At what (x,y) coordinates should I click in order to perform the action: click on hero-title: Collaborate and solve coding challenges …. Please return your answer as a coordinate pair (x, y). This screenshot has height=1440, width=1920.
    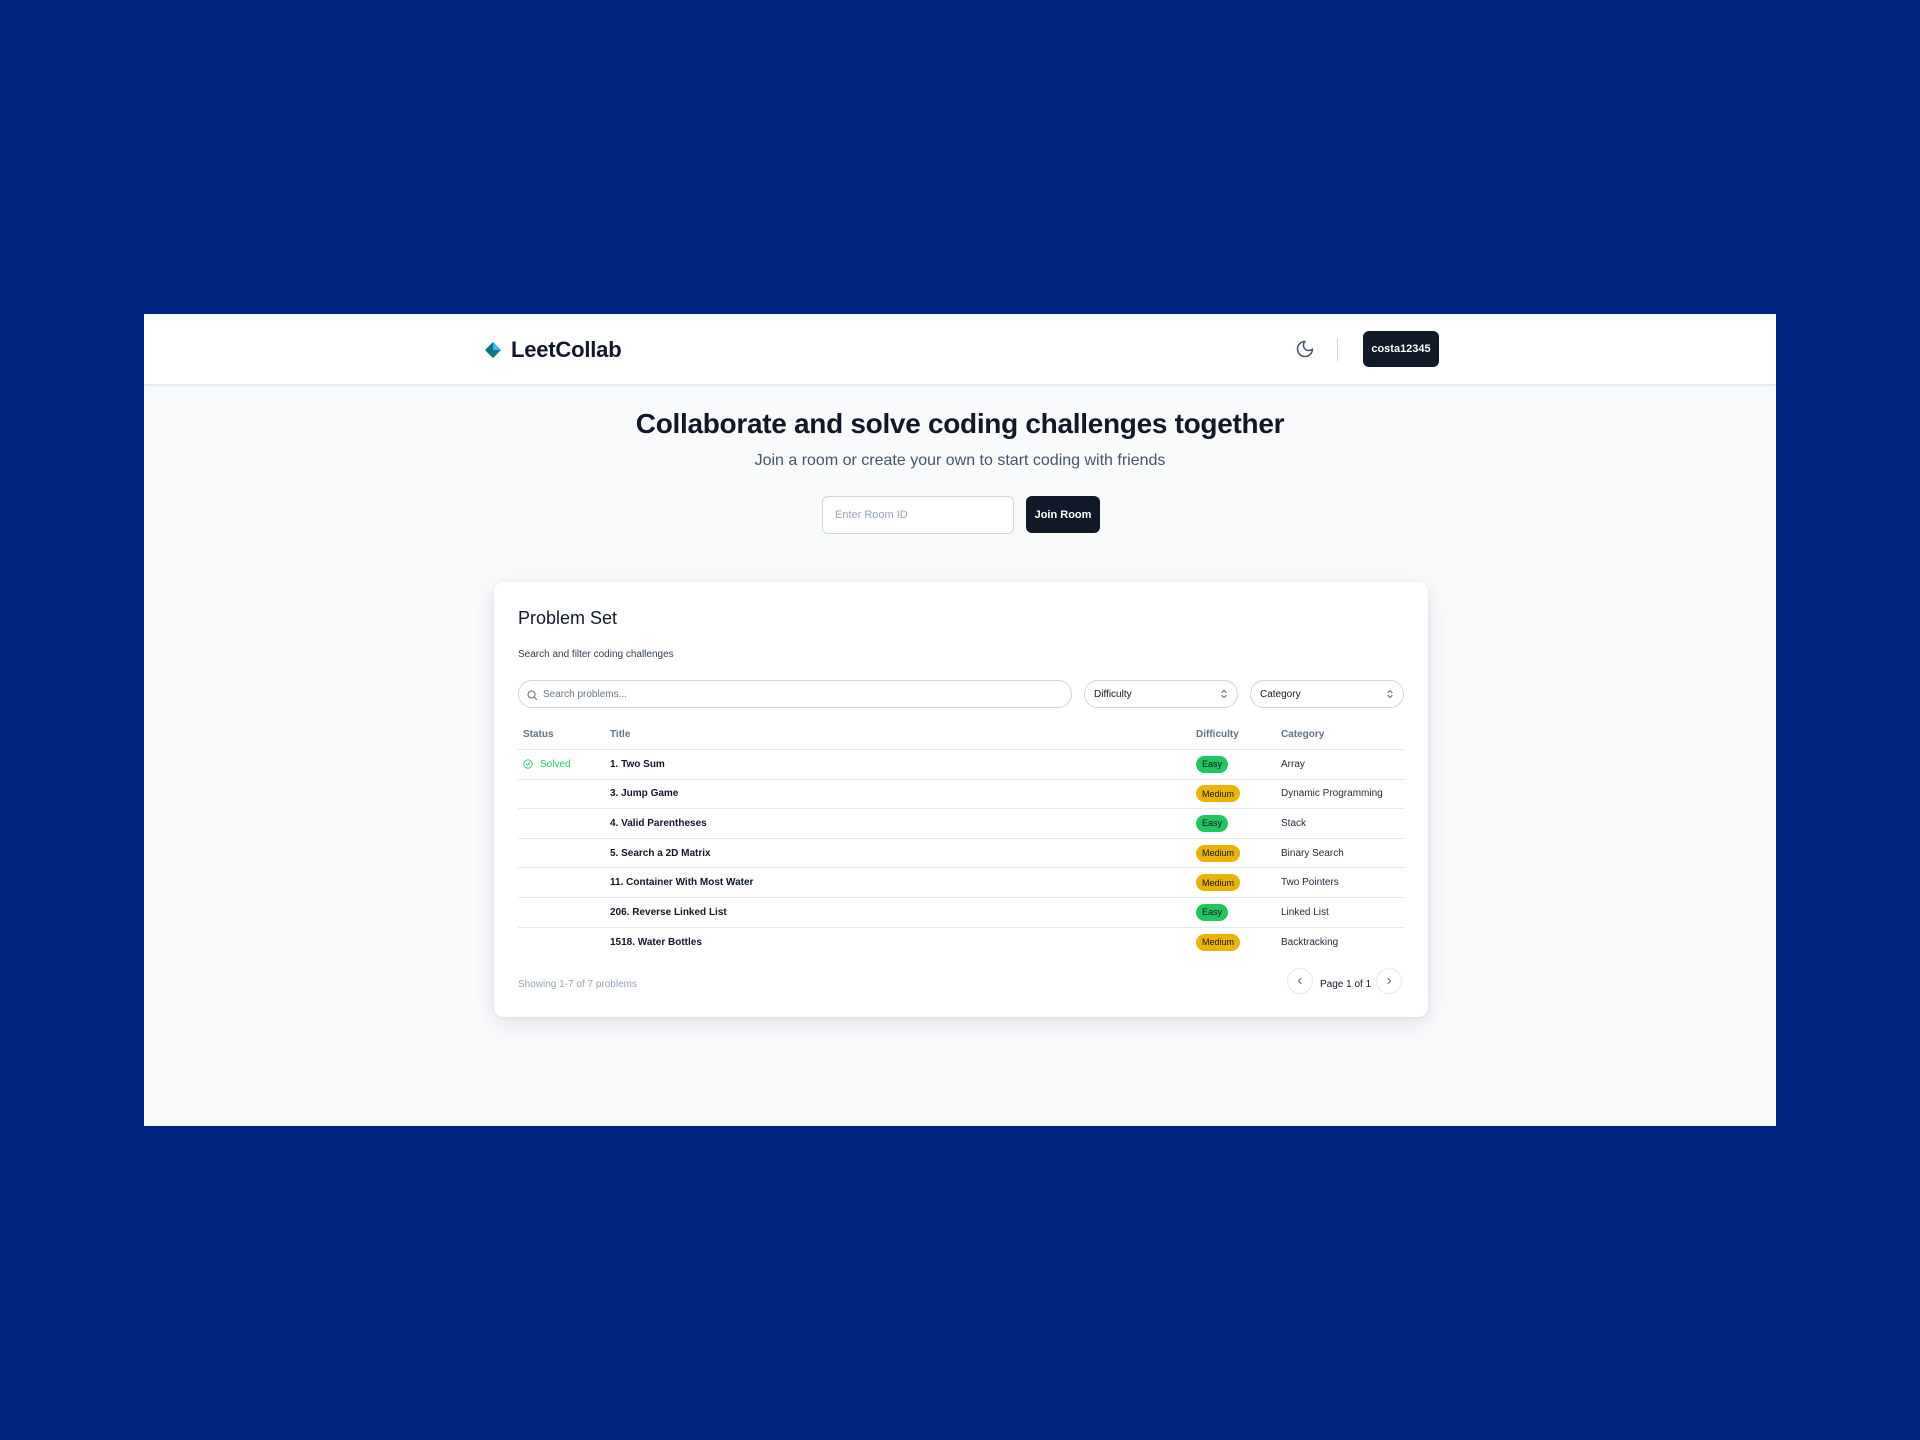
    Looking at the image, I should click on (960, 423).